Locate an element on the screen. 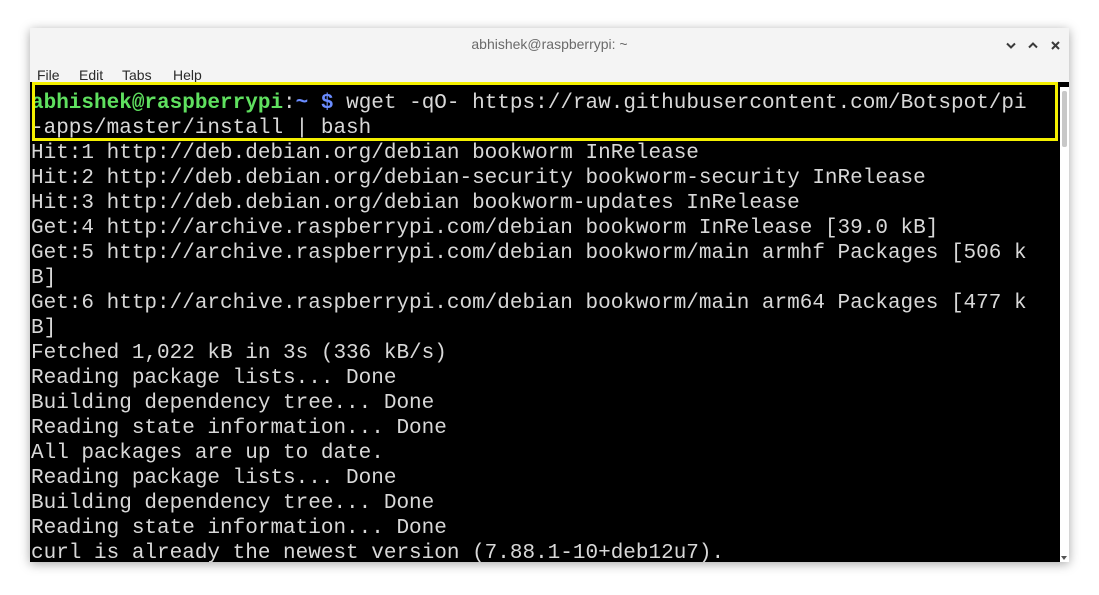 The height and width of the screenshot is (595, 1099). menu-edit: Edit is located at coordinates (91, 75).